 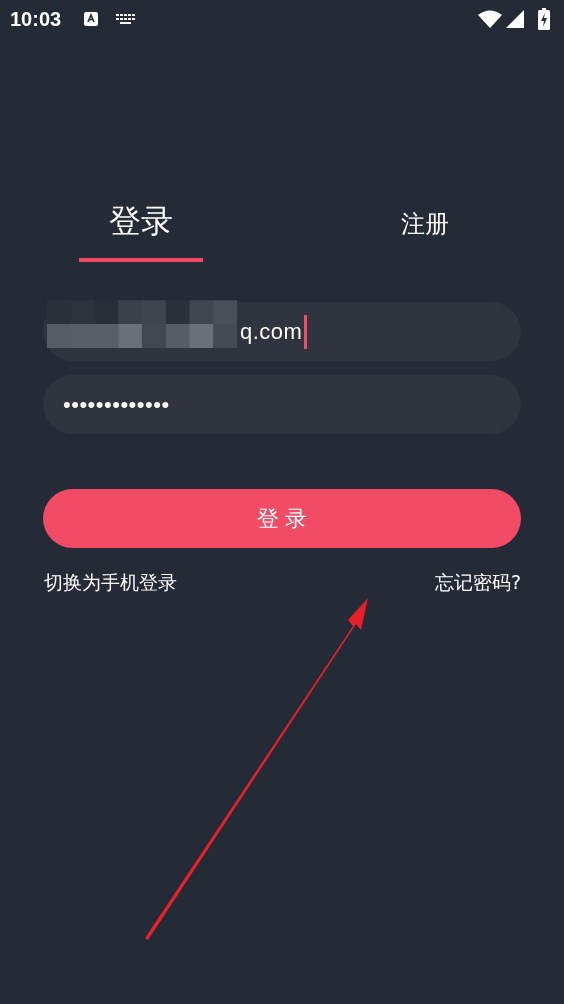 I want to click on tab: 登录, so click(x=141, y=231).